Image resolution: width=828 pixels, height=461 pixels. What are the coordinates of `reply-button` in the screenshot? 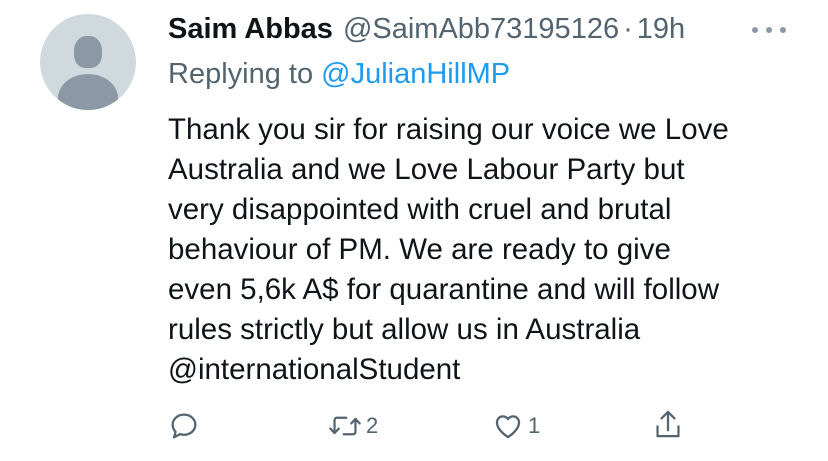 It's located at (184, 426).